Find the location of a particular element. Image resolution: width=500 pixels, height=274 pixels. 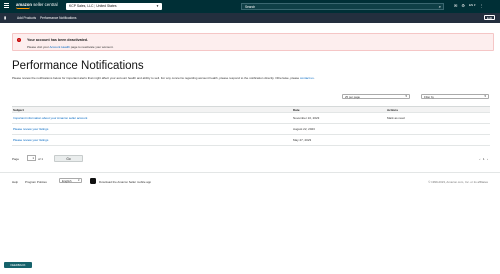

bookmark-icon: ▮ is located at coordinates (5, 17).